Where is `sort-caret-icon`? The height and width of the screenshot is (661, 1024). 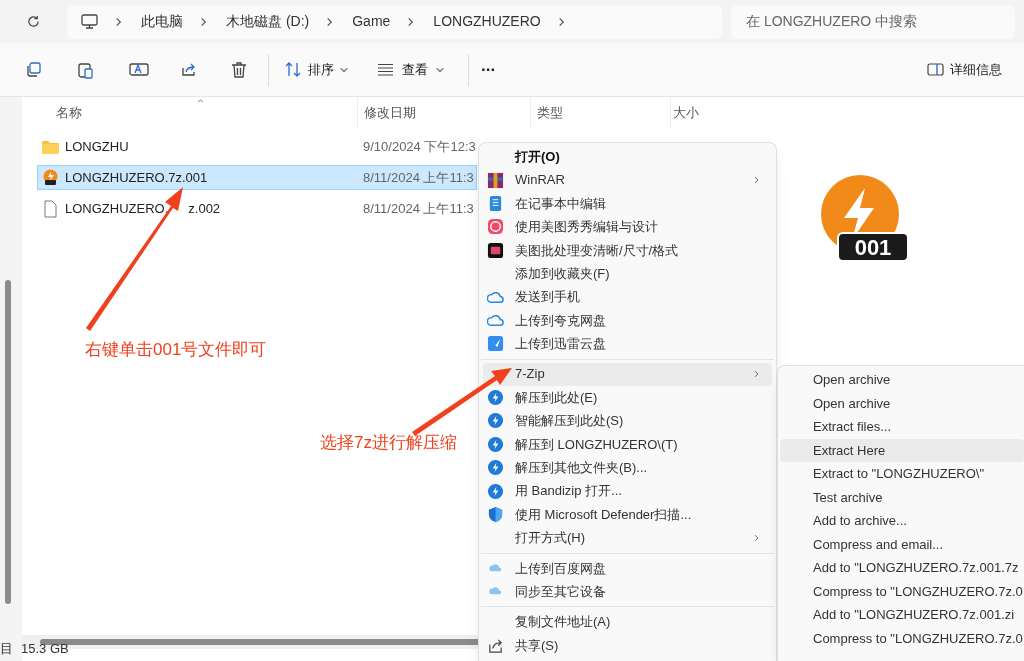
sort-caret-icon is located at coordinates (200, 101).